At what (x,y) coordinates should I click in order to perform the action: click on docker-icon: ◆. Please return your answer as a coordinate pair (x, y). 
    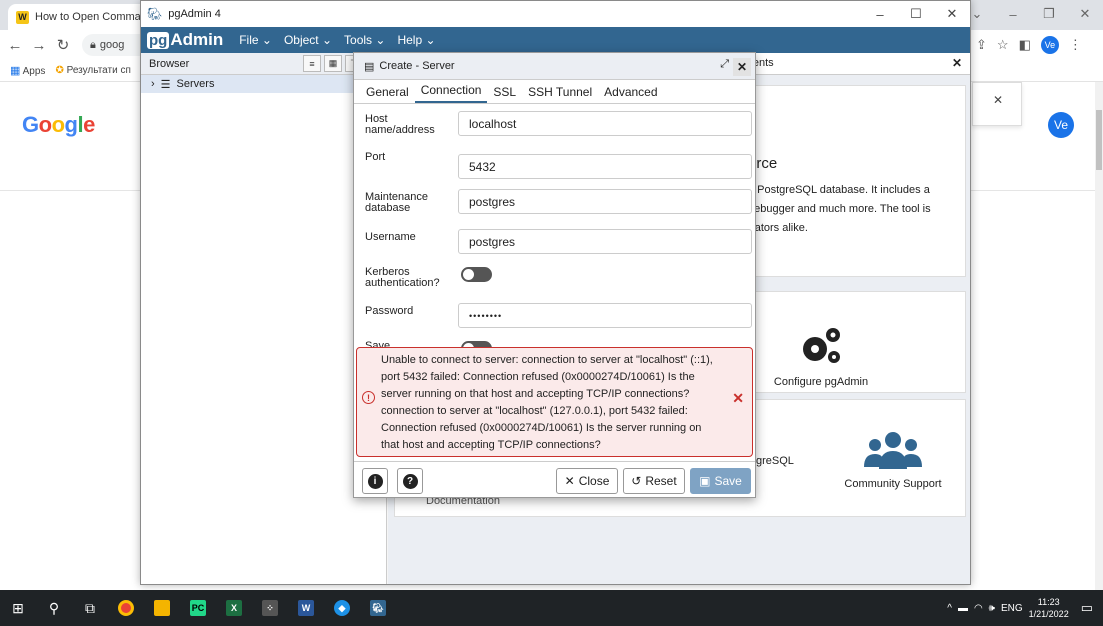
    Looking at the image, I should click on (342, 608).